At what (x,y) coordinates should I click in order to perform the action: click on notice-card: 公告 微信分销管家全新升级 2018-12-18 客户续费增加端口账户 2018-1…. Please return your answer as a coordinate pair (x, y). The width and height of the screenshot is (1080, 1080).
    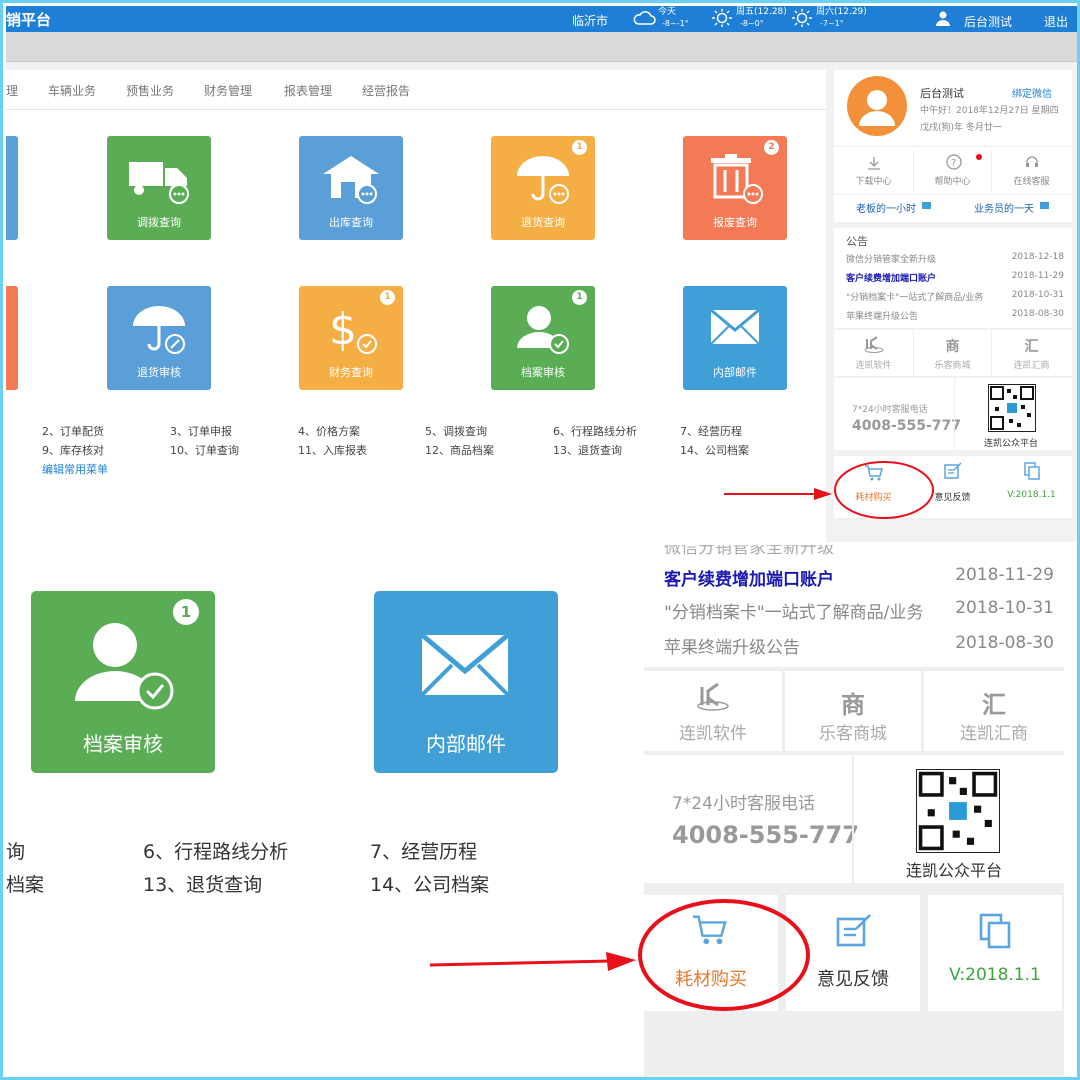
    Looking at the image, I should click on (953, 278).